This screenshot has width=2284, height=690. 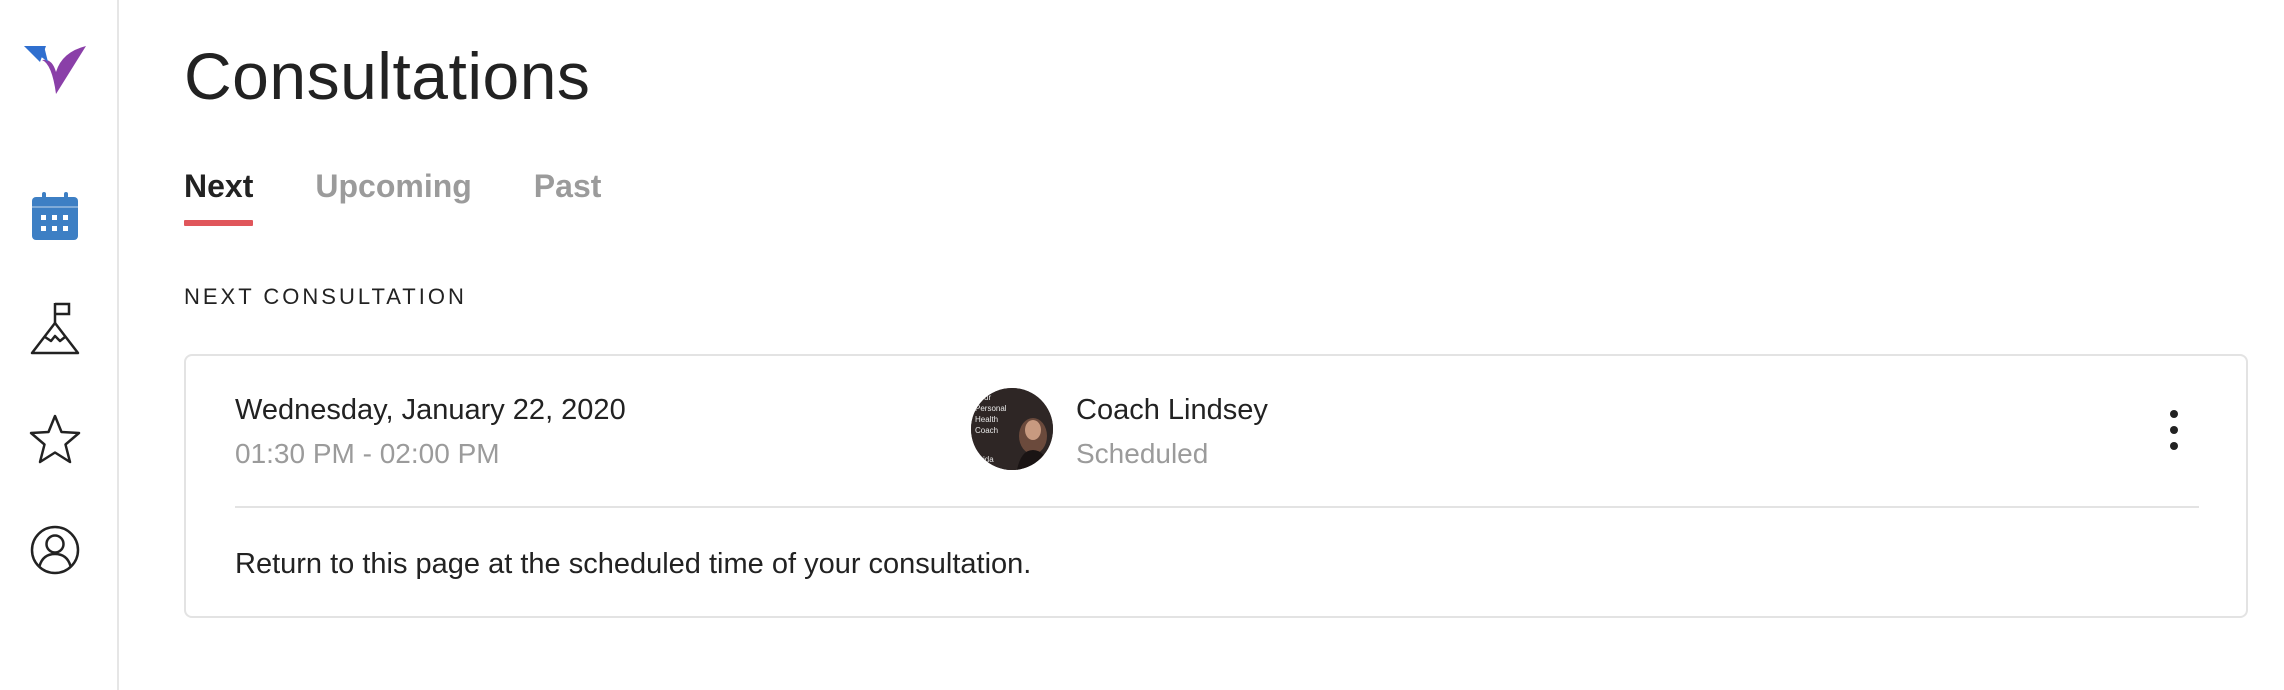 I want to click on calendar-icon, so click(x=55, y=218).